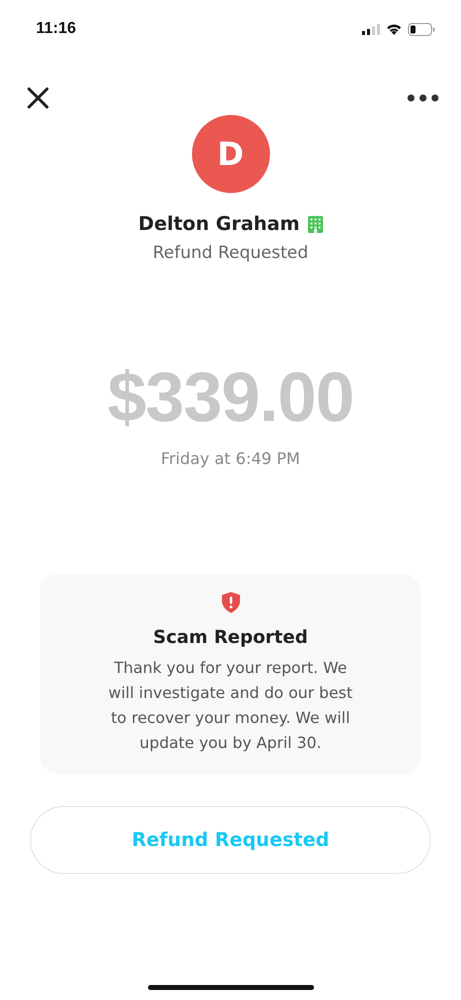  I want to click on contact-name: Delton Graham, so click(219, 224).